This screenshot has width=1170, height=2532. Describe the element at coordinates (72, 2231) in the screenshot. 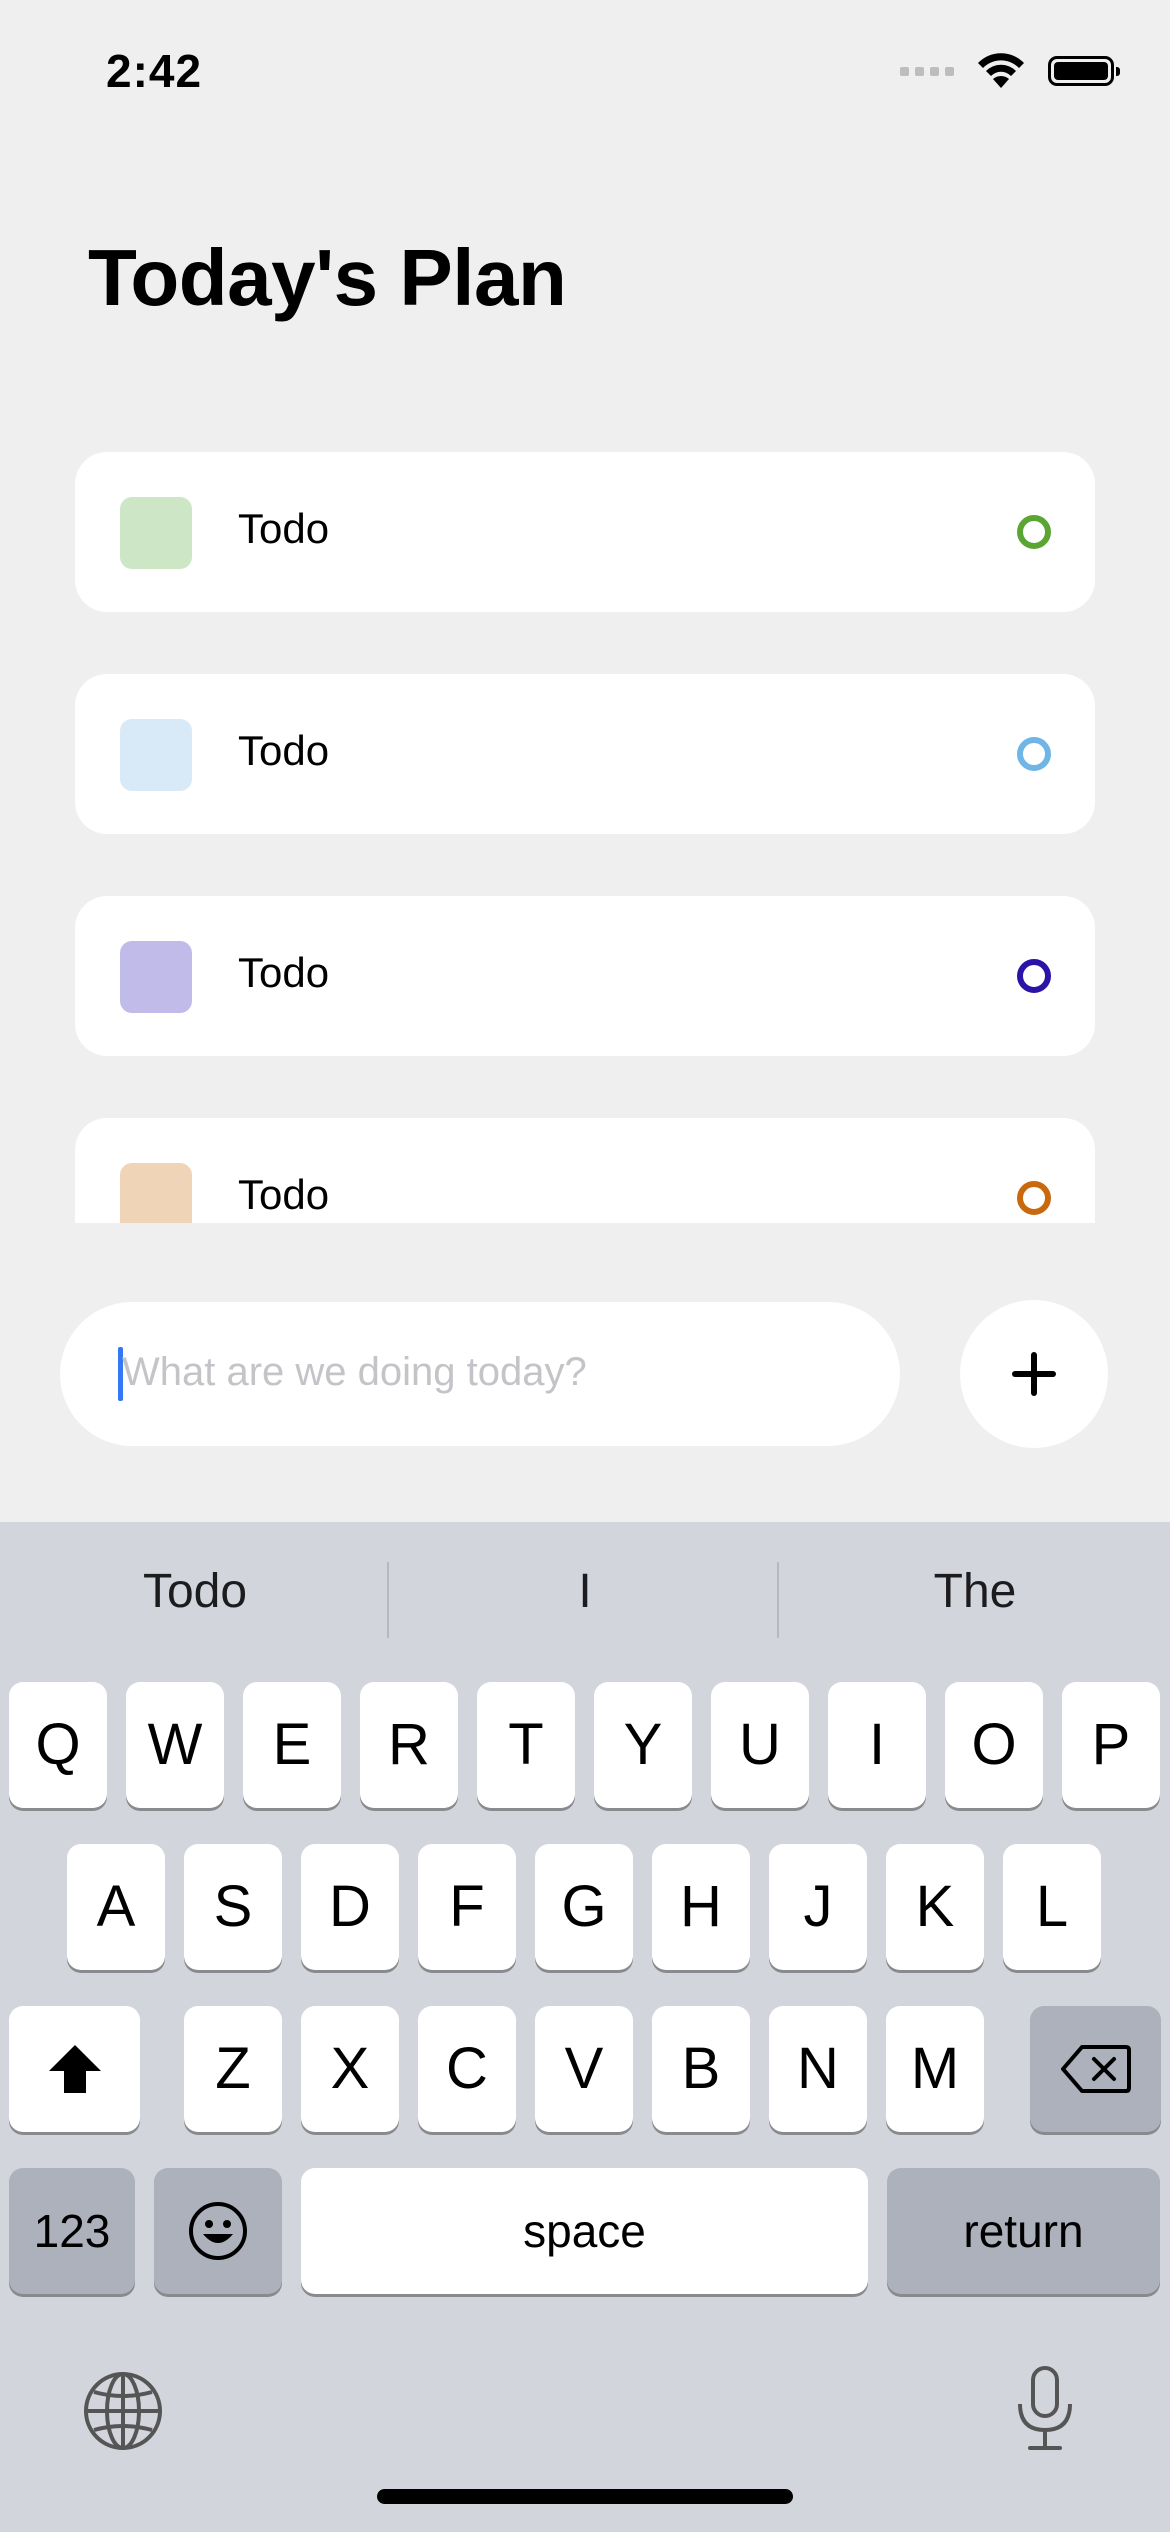

I see `numbers-key: 123` at that location.